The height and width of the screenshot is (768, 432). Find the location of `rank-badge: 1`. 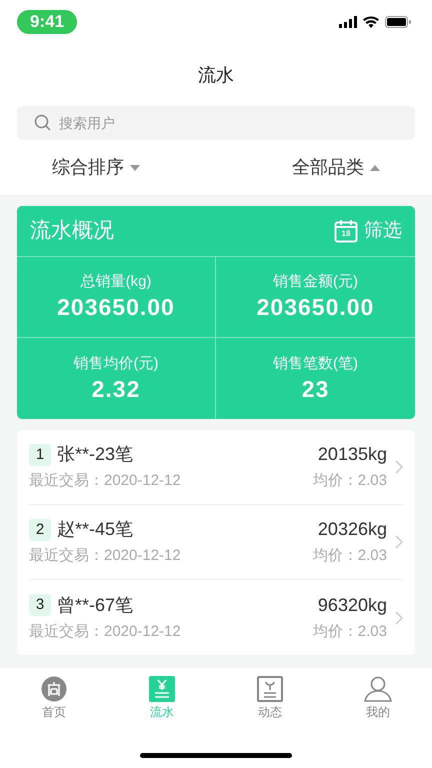

rank-badge: 1 is located at coordinates (40, 455).